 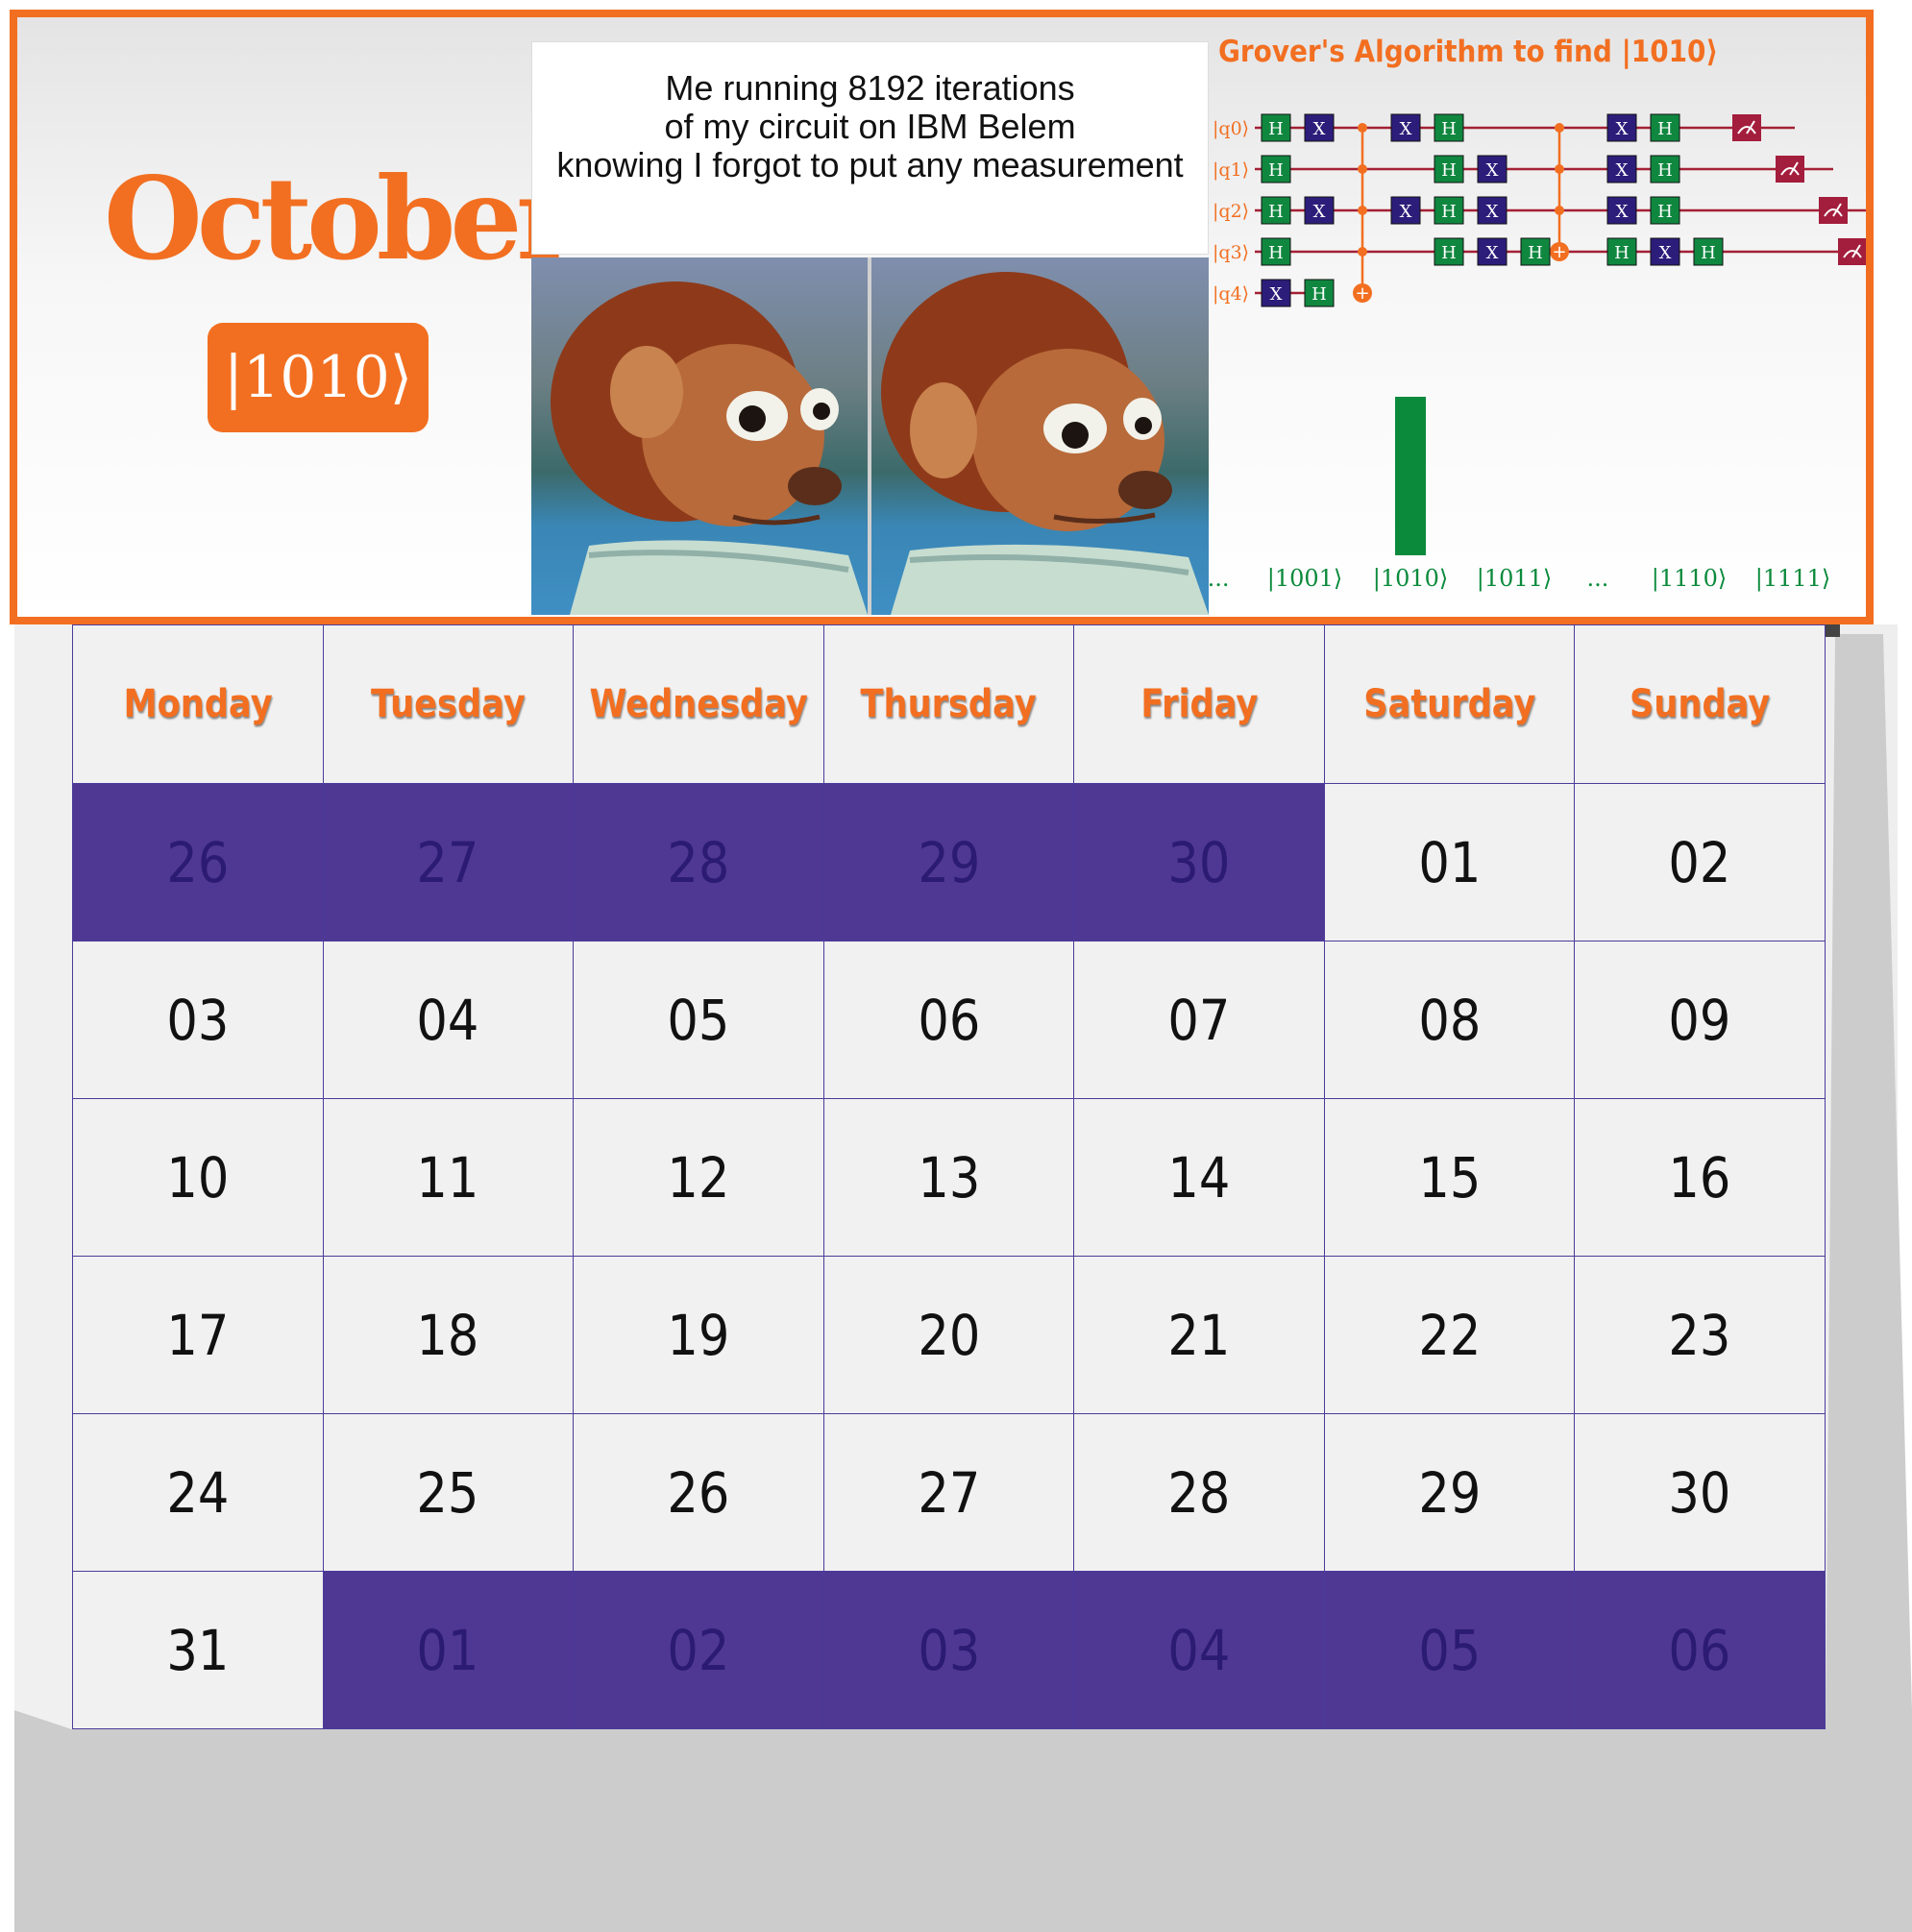 I want to click on calendar-day: 10, so click(x=198, y=1177).